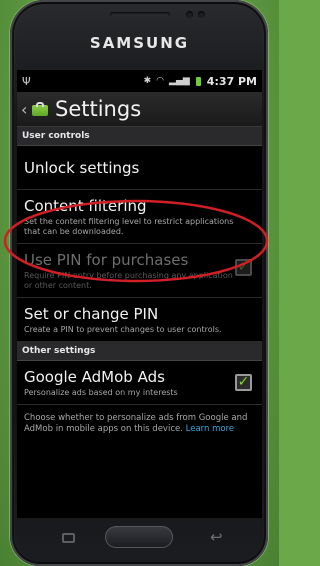 The image size is (320, 566). I want to click on setting-unlock-settings: Unlock settings, so click(139, 168).